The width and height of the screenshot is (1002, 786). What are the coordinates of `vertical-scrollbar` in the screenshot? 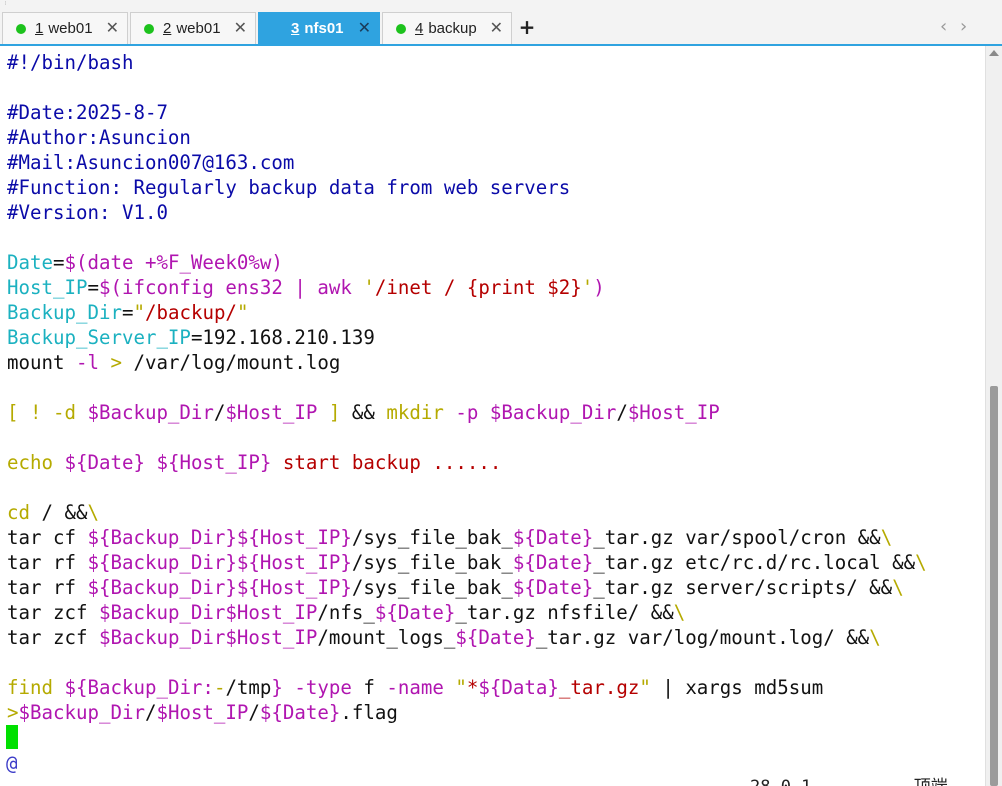 It's located at (993, 416).